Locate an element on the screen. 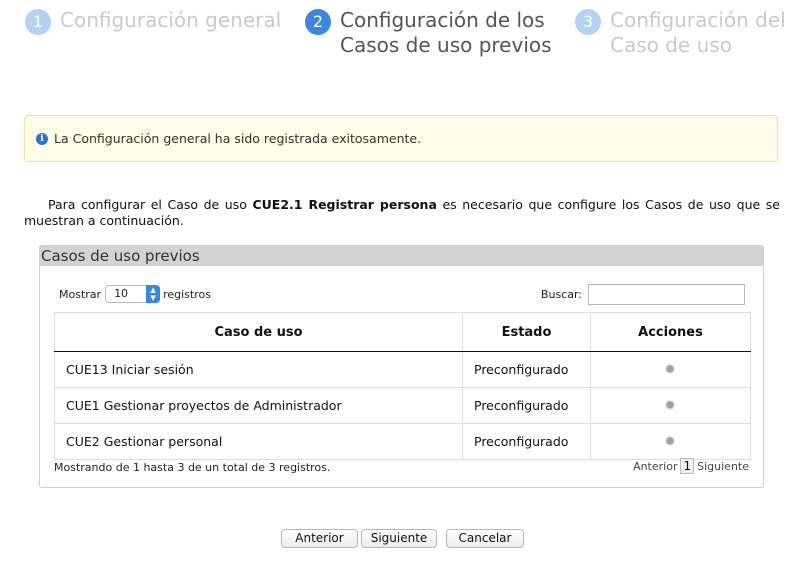 This screenshot has width=811, height=562. step-number: 2 is located at coordinates (318, 22).